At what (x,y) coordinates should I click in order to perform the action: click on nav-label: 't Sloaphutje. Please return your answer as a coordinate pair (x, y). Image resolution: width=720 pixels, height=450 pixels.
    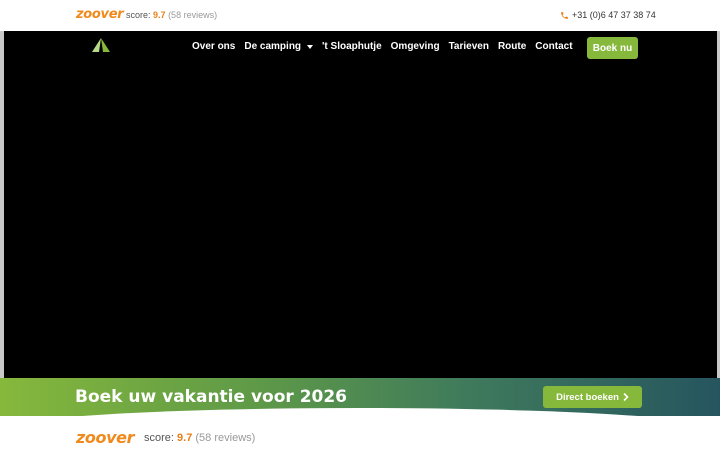
    Looking at the image, I should click on (352, 46).